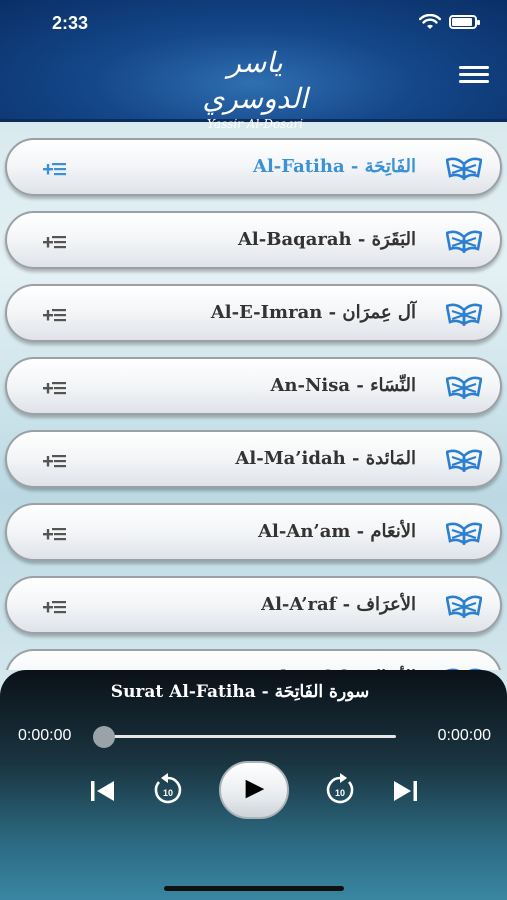  I want to click on surah-title: Al-Anfal - الأنفَال, so click(341, 660).